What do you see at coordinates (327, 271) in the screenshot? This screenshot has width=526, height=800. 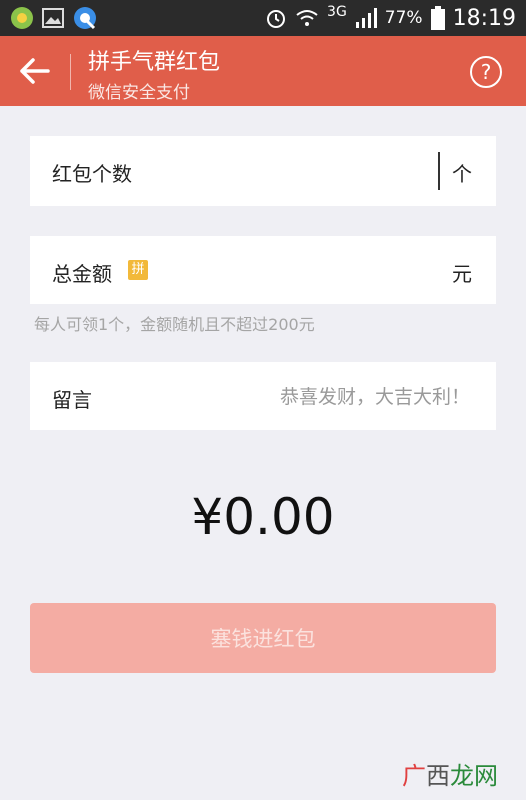 I see `total-amount-input` at bounding box center [327, 271].